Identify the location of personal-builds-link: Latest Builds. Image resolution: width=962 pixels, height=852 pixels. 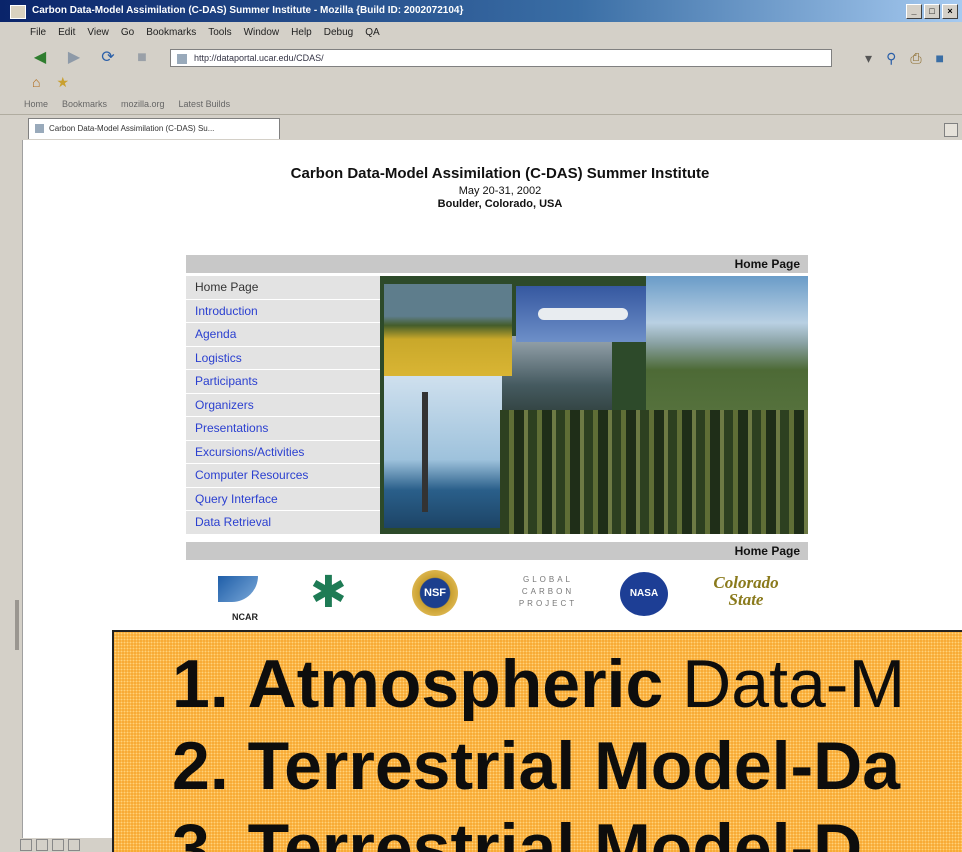
(205, 104).